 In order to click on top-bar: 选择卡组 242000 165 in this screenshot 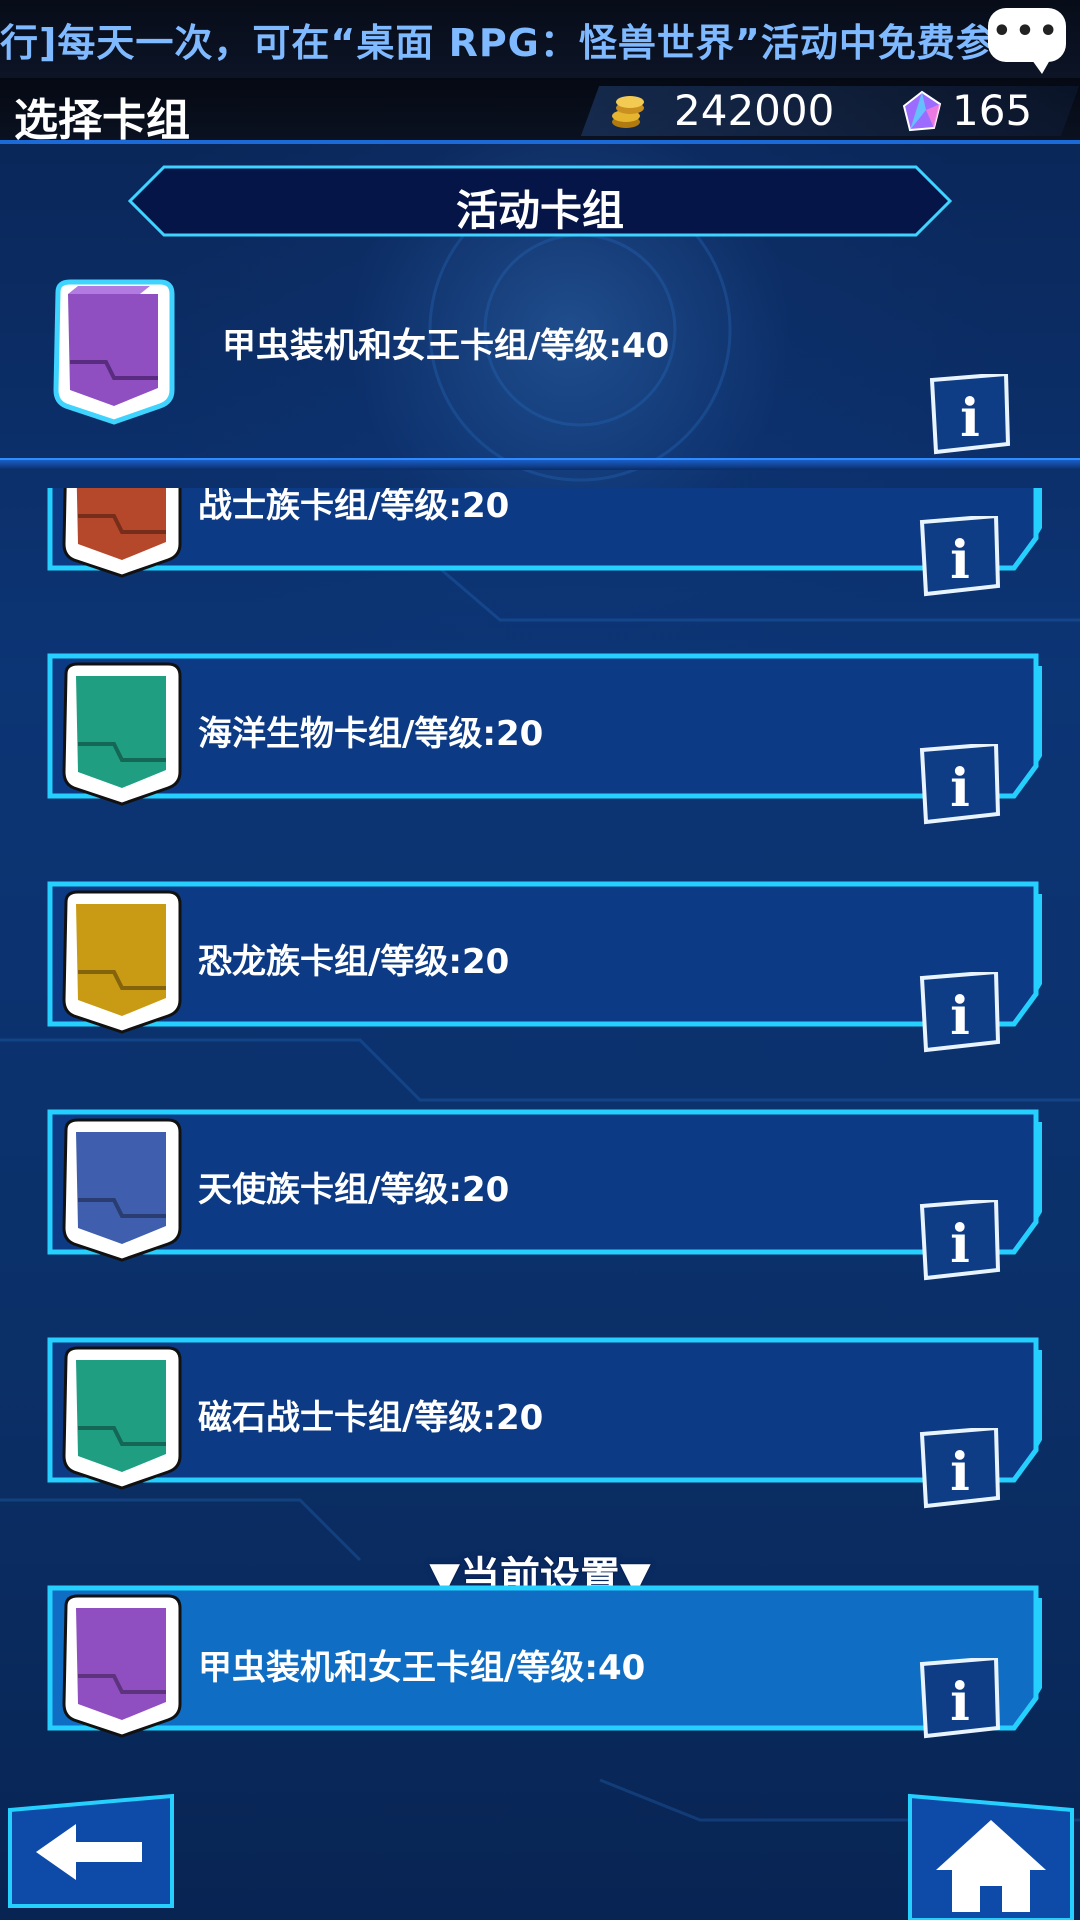, I will do `click(540, 112)`.